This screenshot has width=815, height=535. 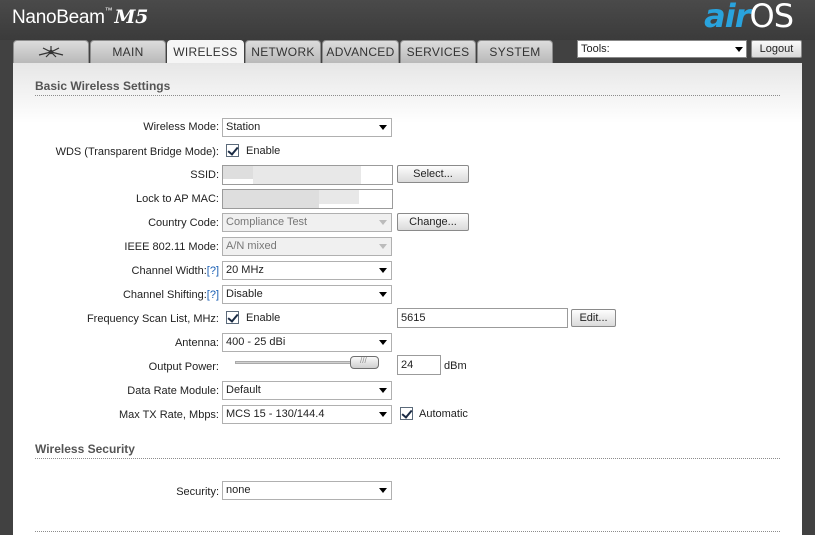 What do you see at coordinates (58, 17) in the screenshot?
I see `brand-name: NanoBeam` at bounding box center [58, 17].